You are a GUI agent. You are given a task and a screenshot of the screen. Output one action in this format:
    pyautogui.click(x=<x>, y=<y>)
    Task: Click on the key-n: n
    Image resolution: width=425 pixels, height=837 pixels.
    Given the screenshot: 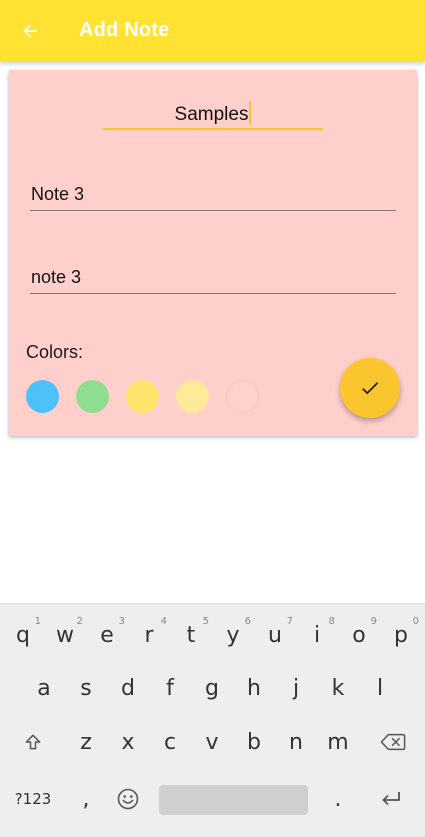 What is the action you would take?
    pyautogui.click(x=296, y=742)
    